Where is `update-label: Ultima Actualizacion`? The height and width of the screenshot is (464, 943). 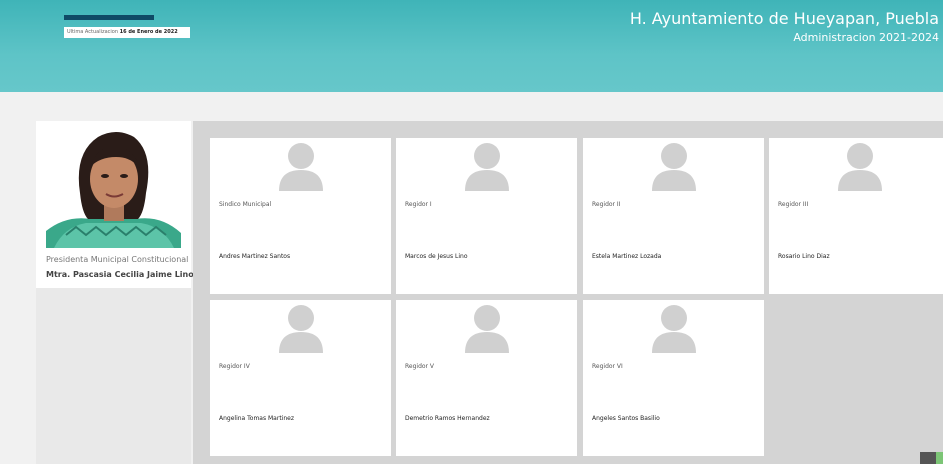 update-label: Ultima Actualizacion is located at coordinates (93, 32).